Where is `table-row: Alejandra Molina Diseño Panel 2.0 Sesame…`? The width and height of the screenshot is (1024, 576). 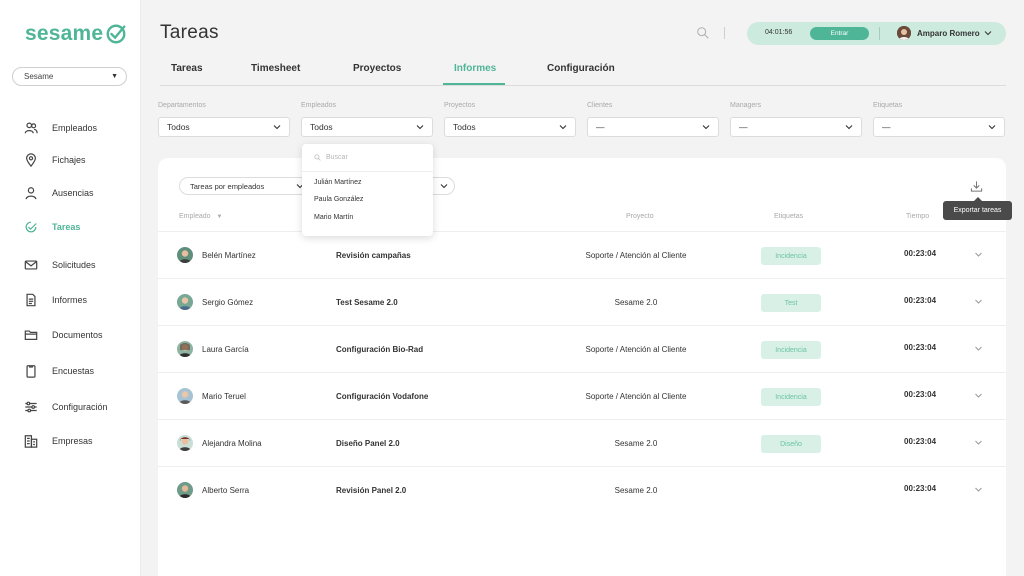
table-row: Alejandra Molina Diseño Panel 2.0 Sesame… is located at coordinates (582, 442).